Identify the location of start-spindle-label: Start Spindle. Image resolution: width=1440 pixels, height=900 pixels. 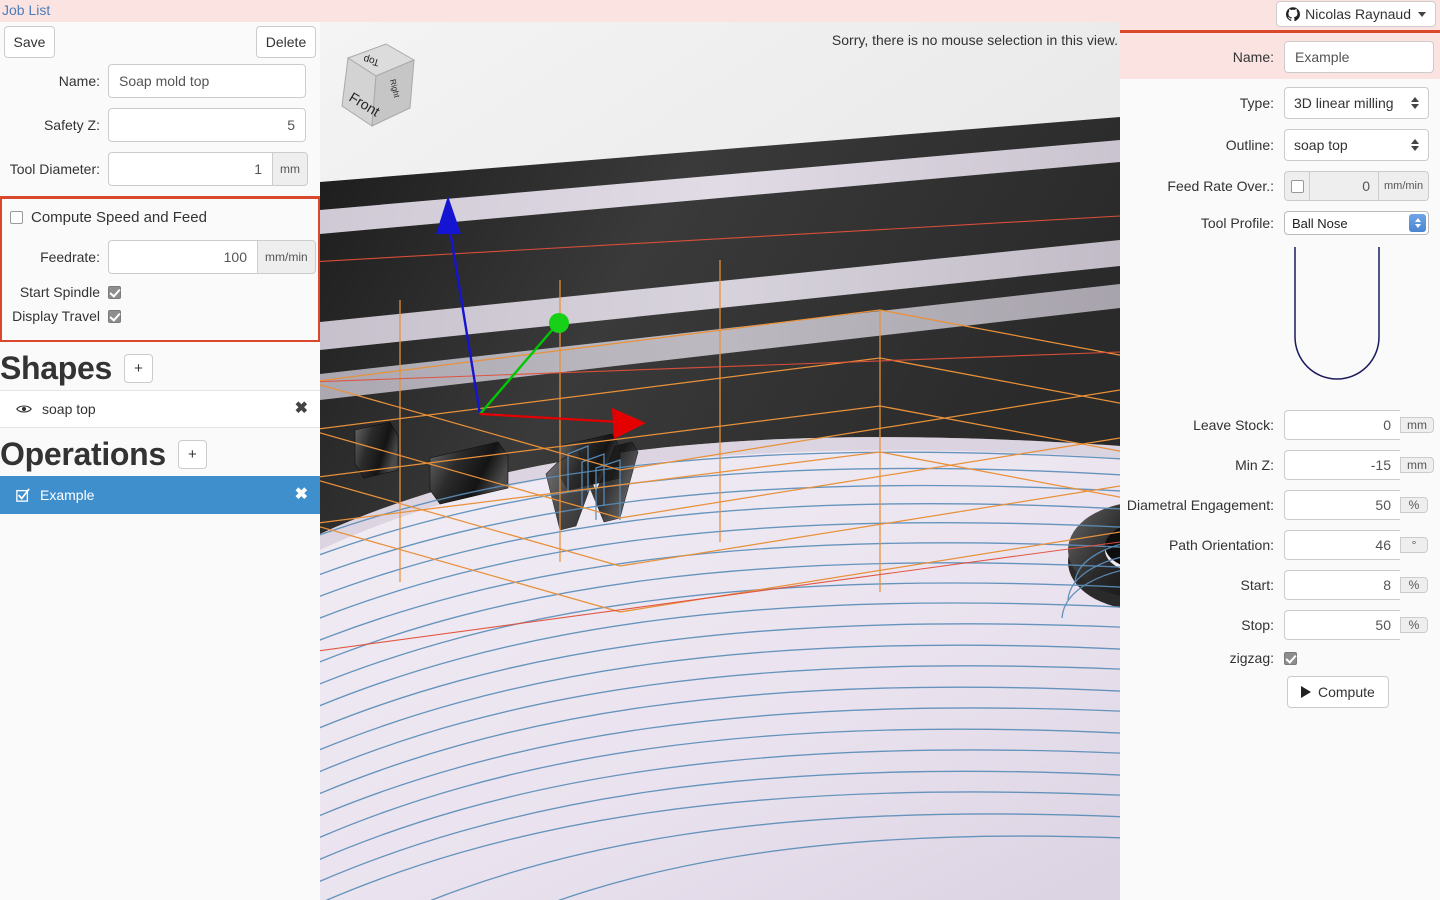
(59, 292).